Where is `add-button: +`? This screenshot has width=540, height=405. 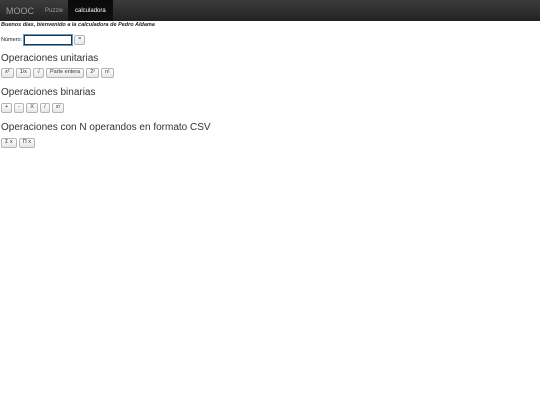 add-button: + is located at coordinates (7, 108).